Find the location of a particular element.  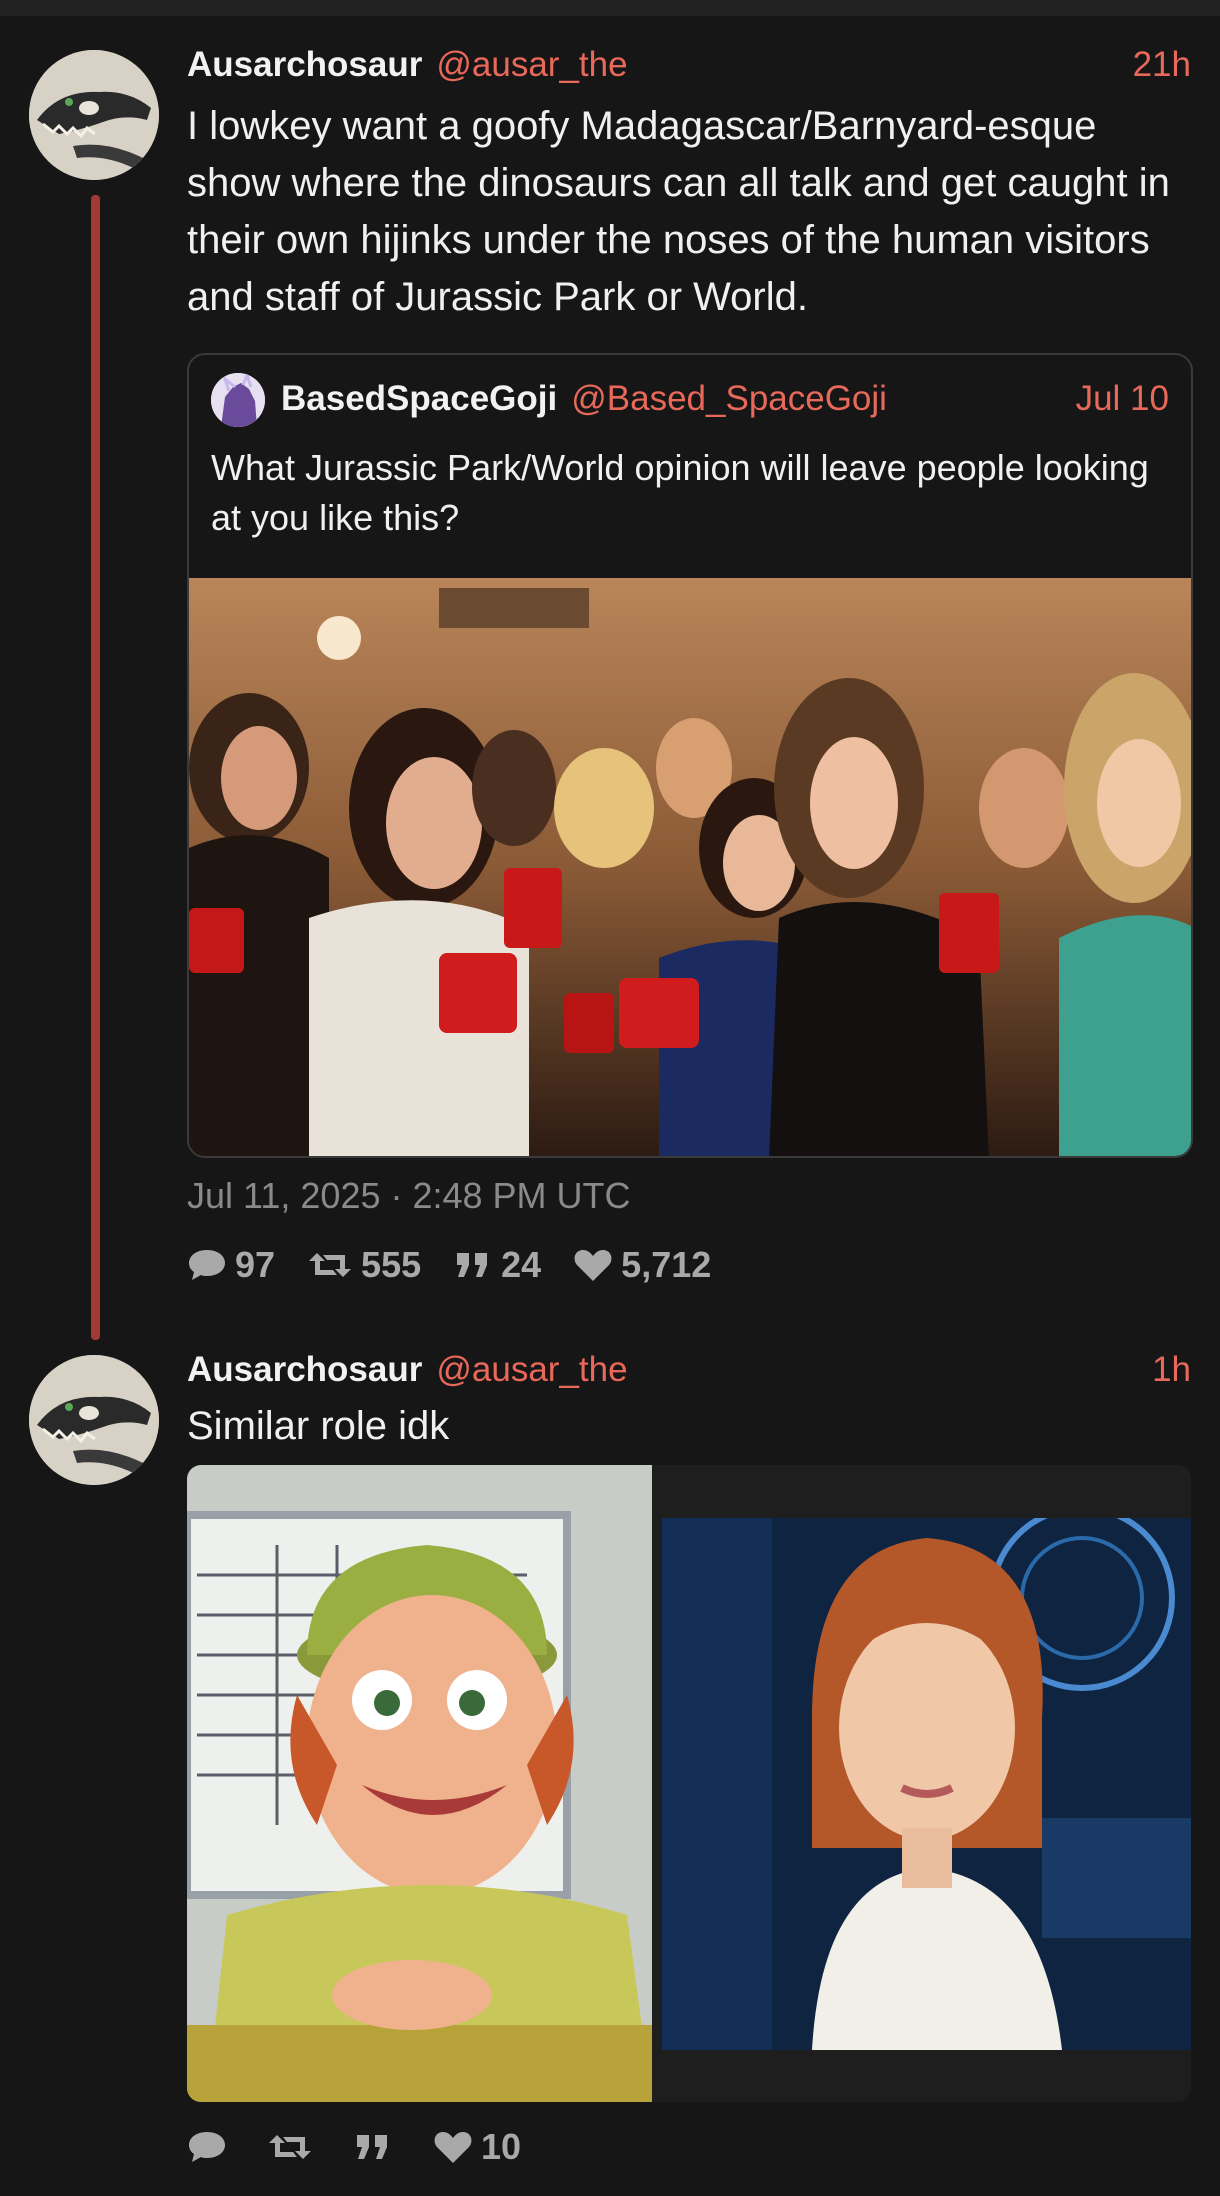

post-stats: 10 is located at coordinates (354, 2147).